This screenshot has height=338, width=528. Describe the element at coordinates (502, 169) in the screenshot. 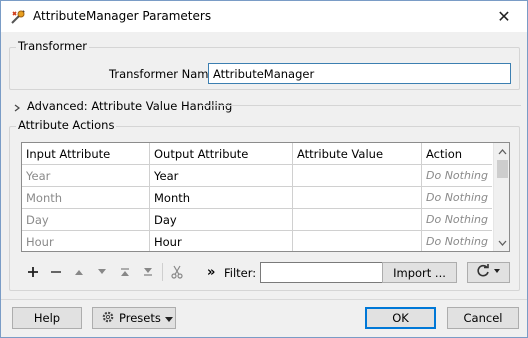

I see `scrollbar-thumb` at that location.